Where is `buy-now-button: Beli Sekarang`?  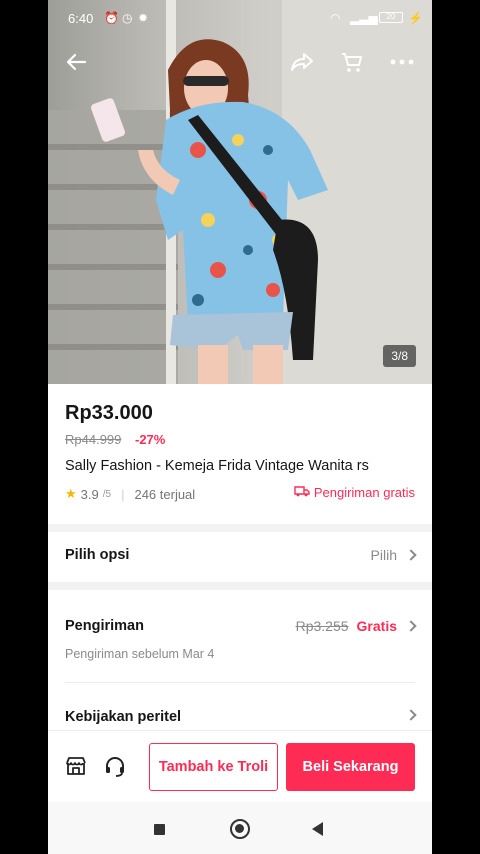 buy-now-button: Beli Sekarang is located at coordinates (350, 767).